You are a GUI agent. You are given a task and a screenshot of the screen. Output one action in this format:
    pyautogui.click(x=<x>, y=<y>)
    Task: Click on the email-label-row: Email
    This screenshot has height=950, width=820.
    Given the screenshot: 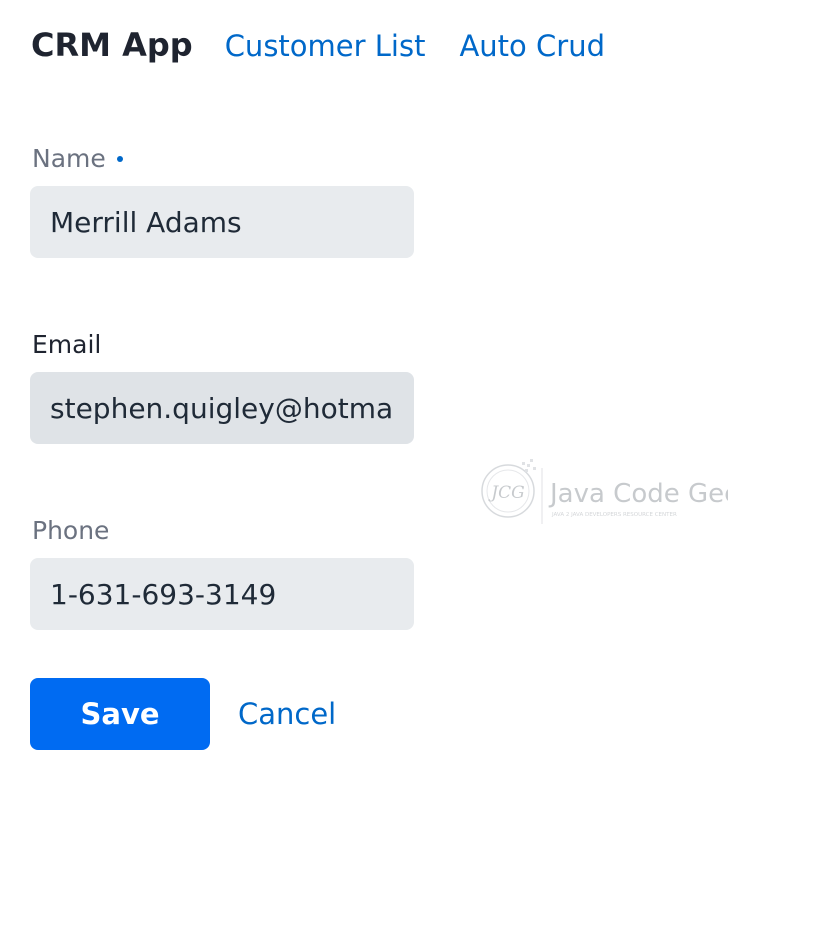 What is the action you would take?
    pyautogui.click(x=223, y=344)
    